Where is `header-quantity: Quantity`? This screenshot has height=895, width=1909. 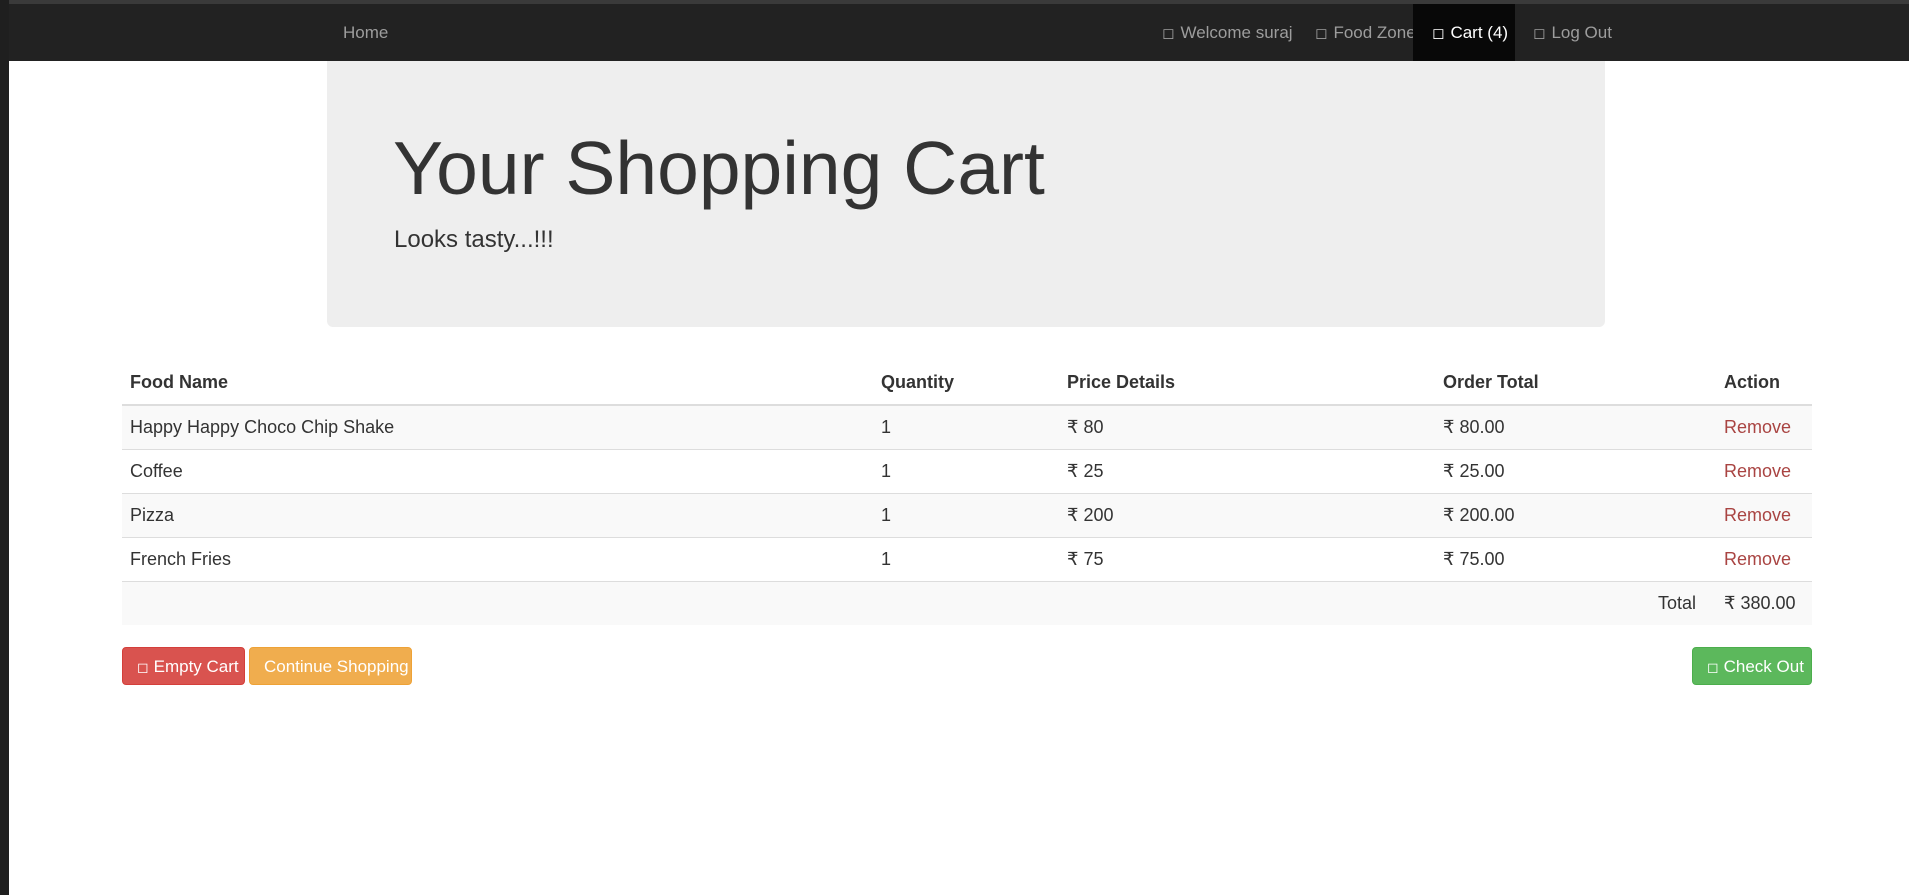
header-quantity: Quantity is located at coordinates (966, 383).